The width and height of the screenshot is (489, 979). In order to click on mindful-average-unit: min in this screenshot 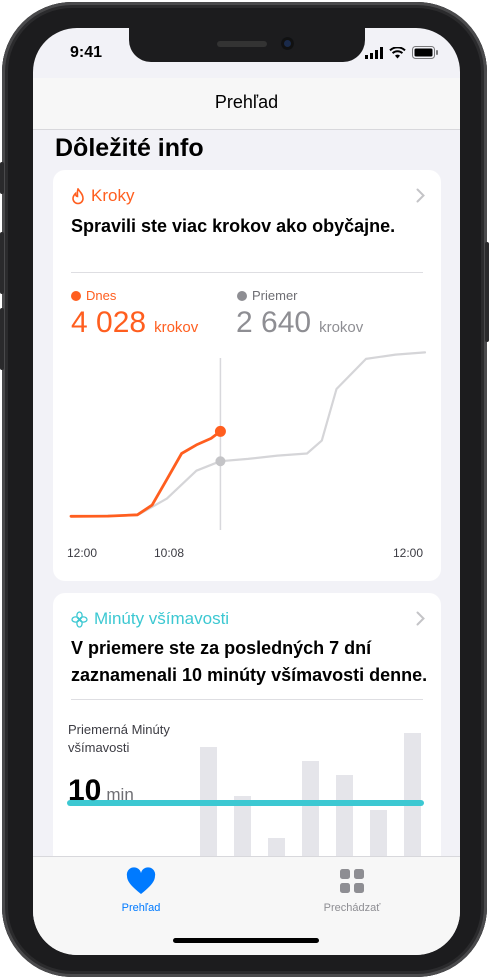, I will do `click(120, 794)`.